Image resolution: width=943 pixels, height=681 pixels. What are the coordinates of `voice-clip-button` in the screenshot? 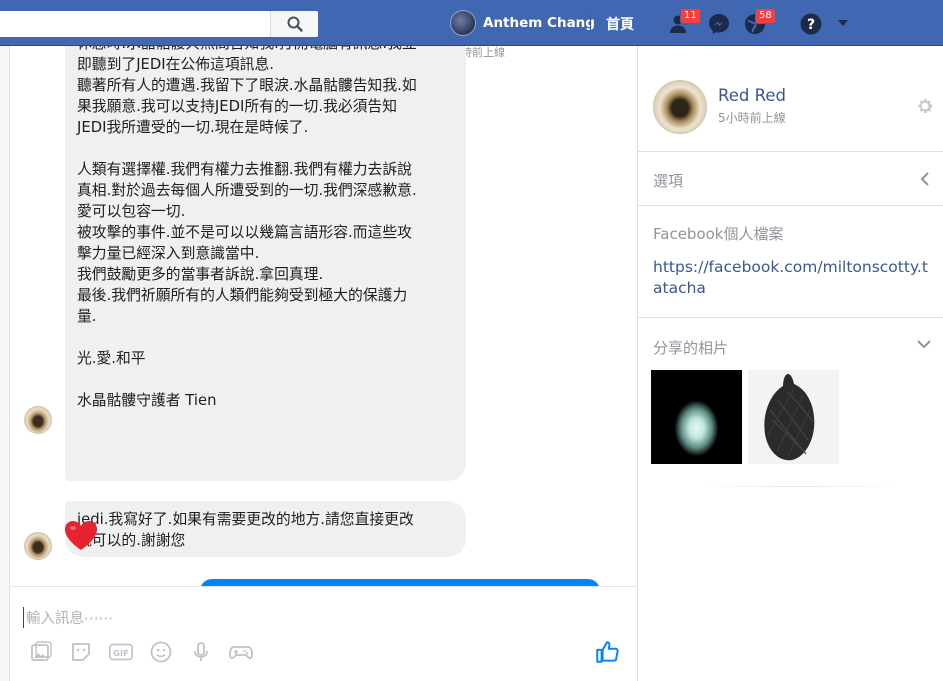 It's located at (201, 652).